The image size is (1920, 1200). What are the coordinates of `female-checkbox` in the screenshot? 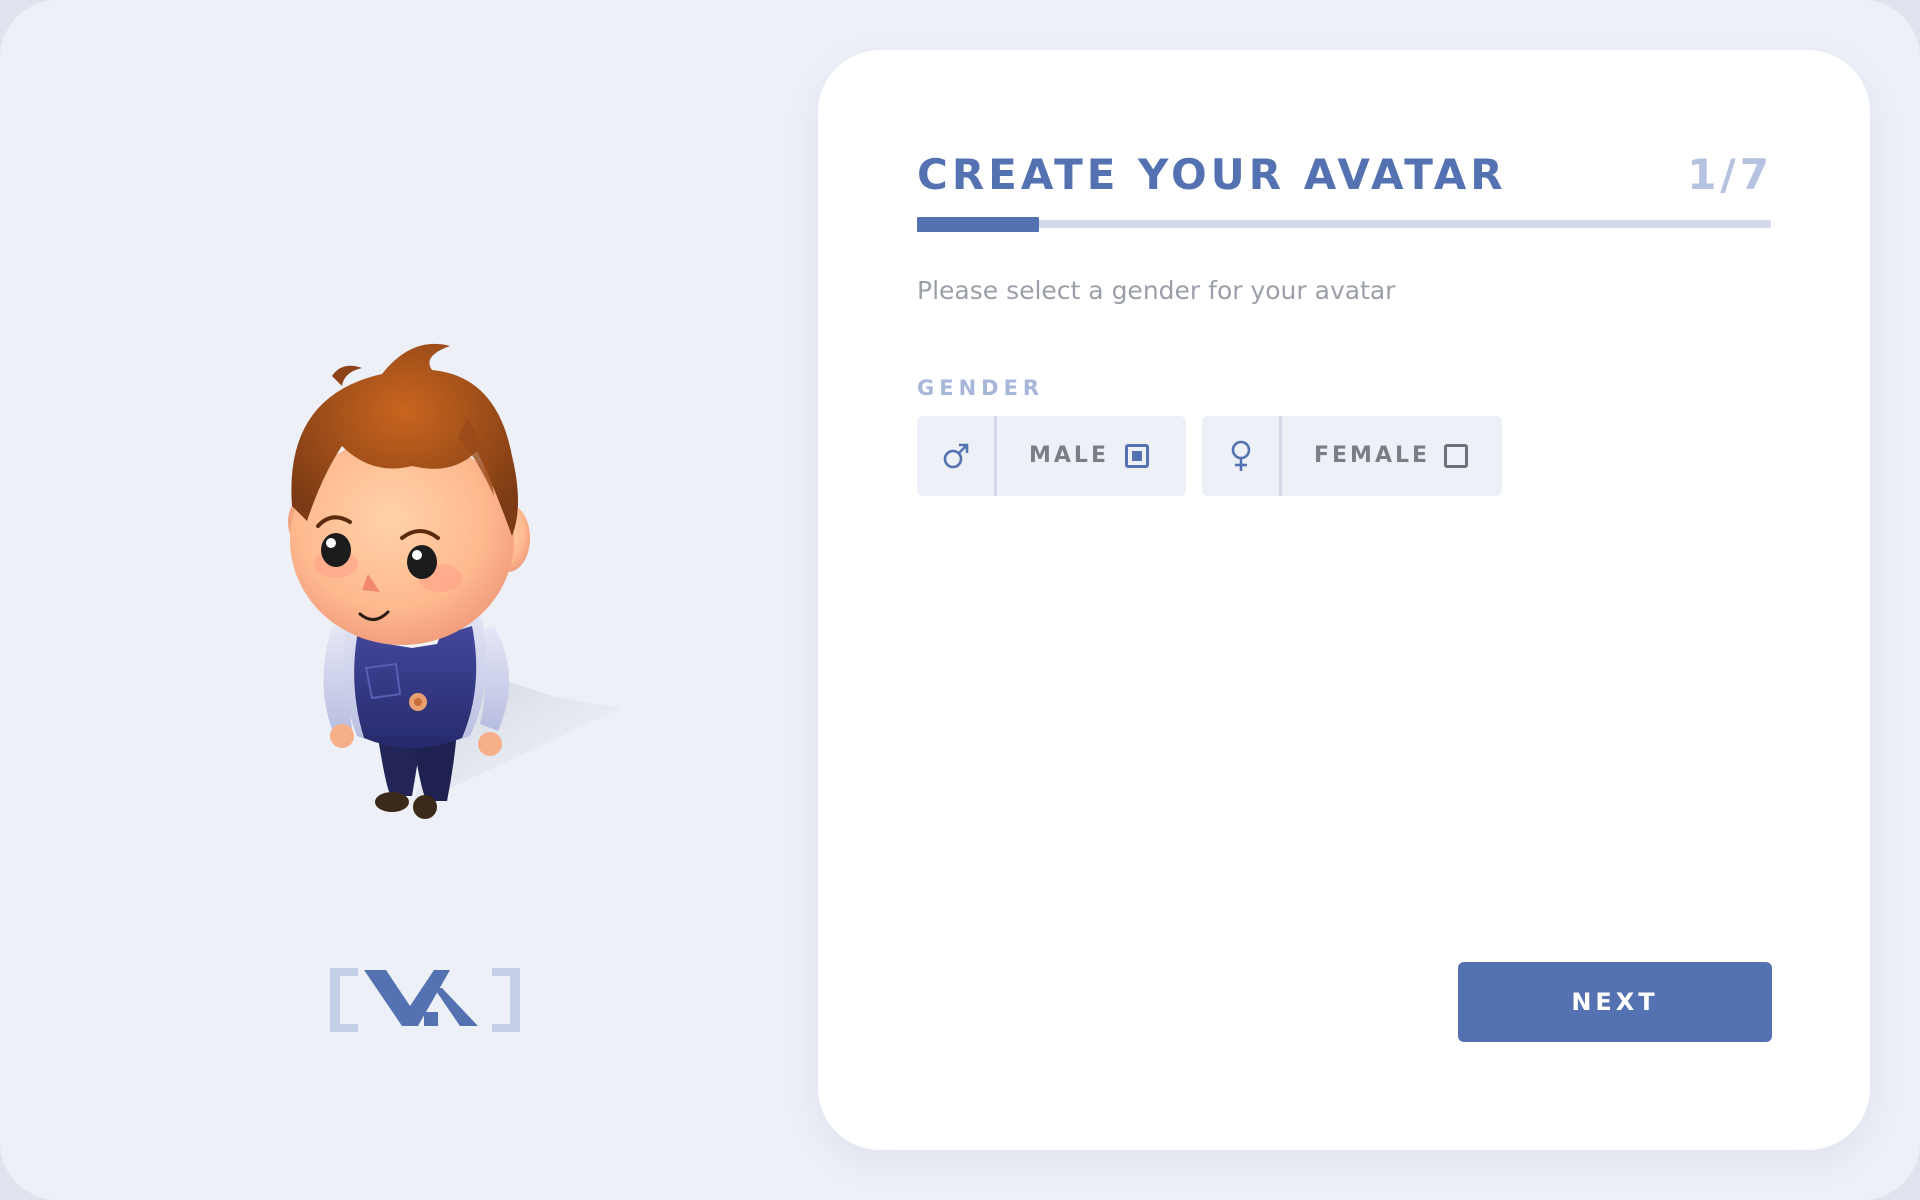 It's located at (1456, 456).